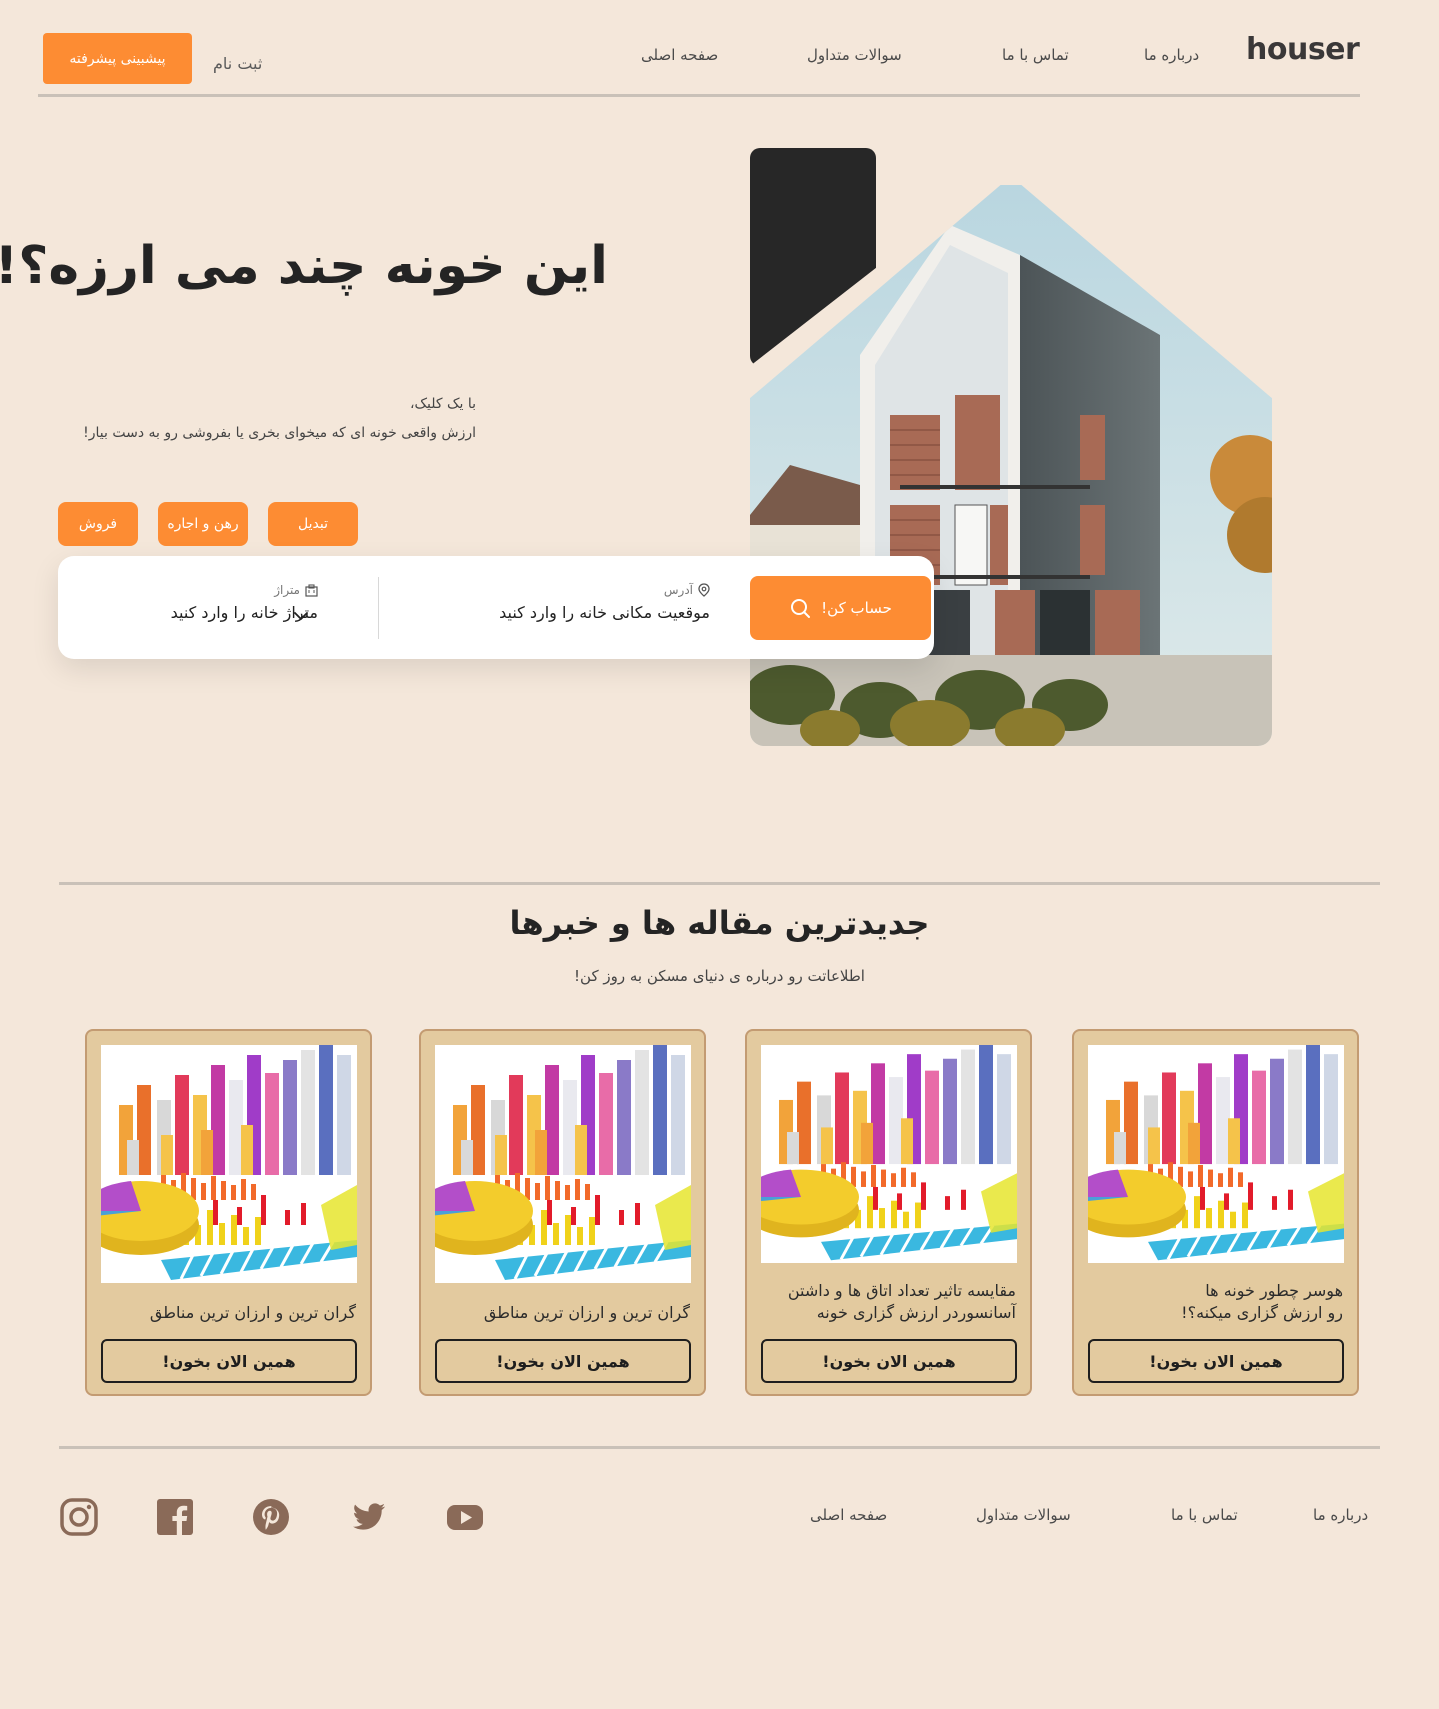 This screenshot has height=1709, width=1439. Describe the element at coordinates (719, 923) in the screenshot. I see `articles-title: جدیدترین مقاله ها و خبرها` at that location.